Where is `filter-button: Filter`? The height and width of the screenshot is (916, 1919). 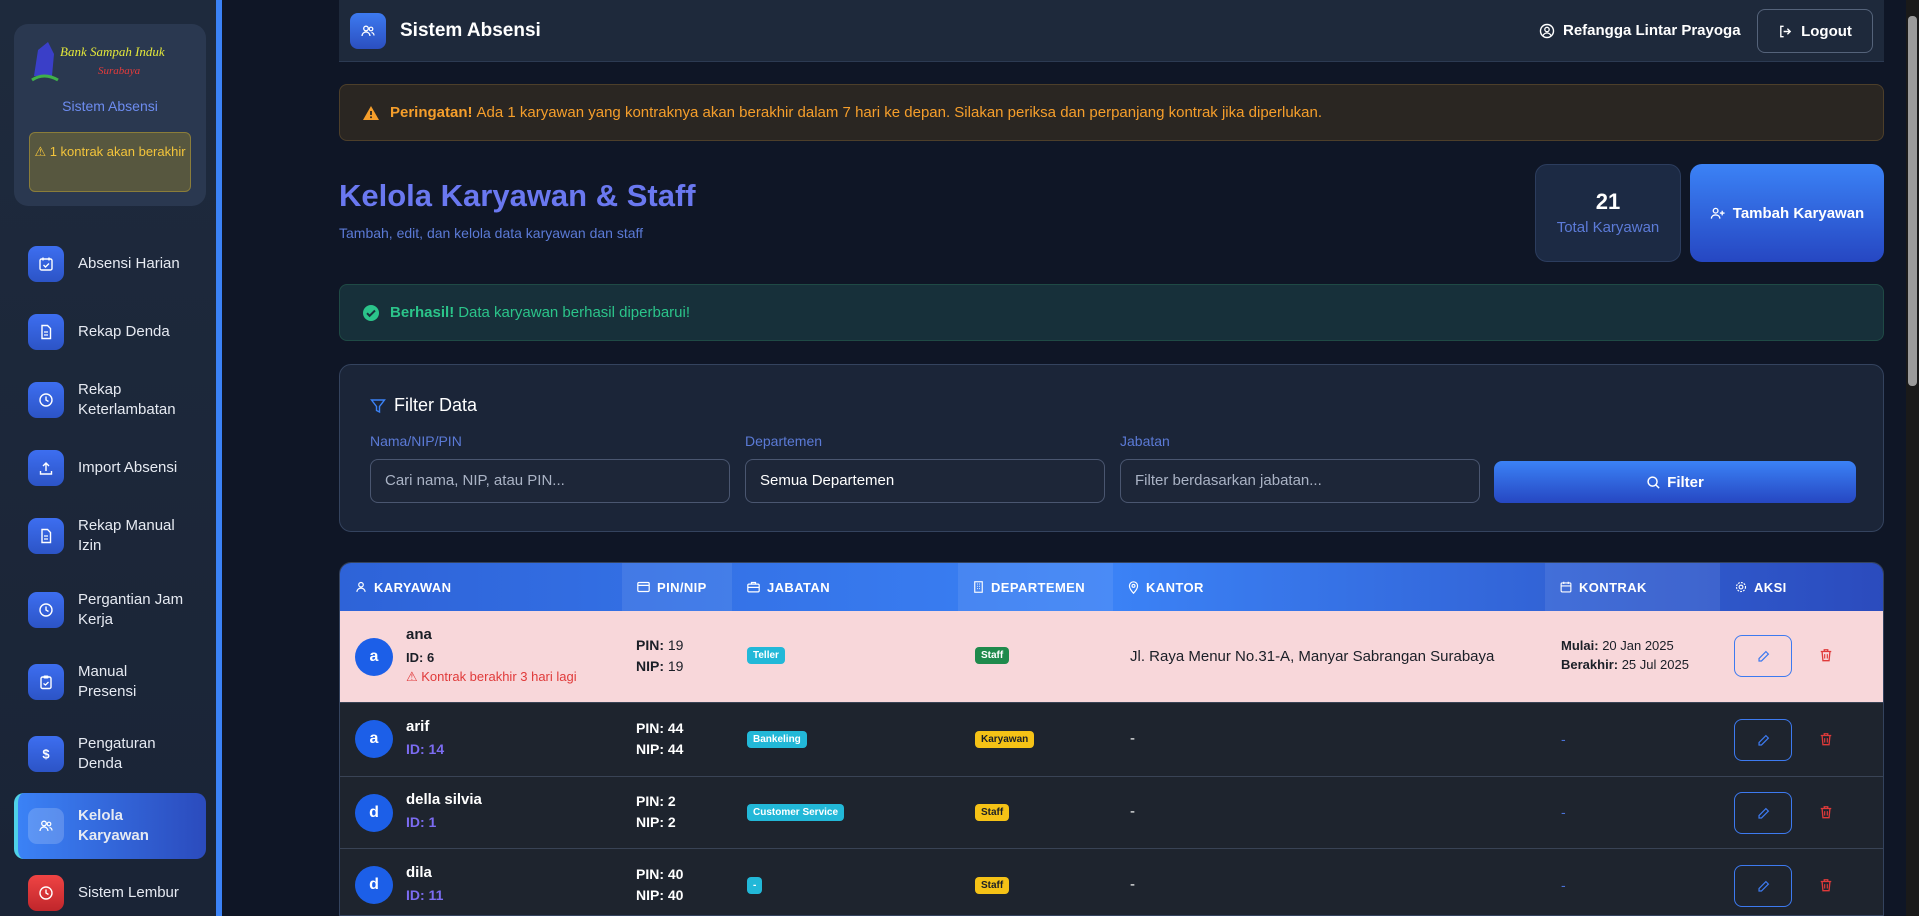 filter-button: Filter is located at coordinates (1675, 482).